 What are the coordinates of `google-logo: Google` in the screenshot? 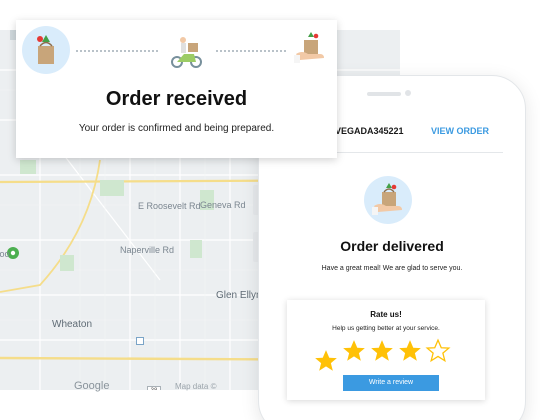 It's located at (92, 386).